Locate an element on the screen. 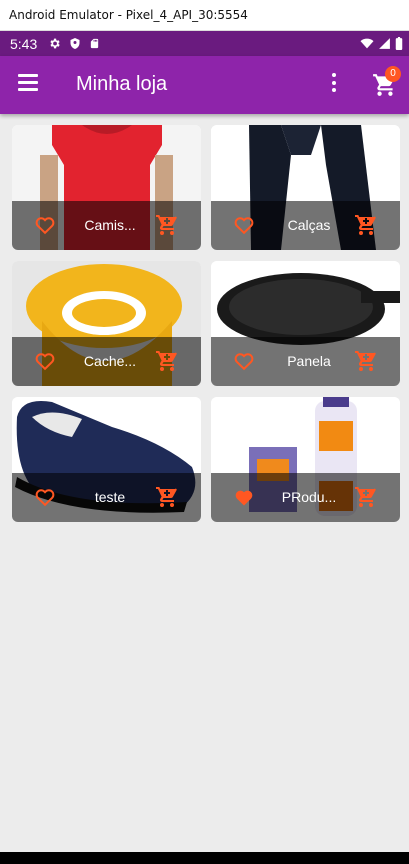  cart-count-badge: 0 is located at coordinates (393, 74).